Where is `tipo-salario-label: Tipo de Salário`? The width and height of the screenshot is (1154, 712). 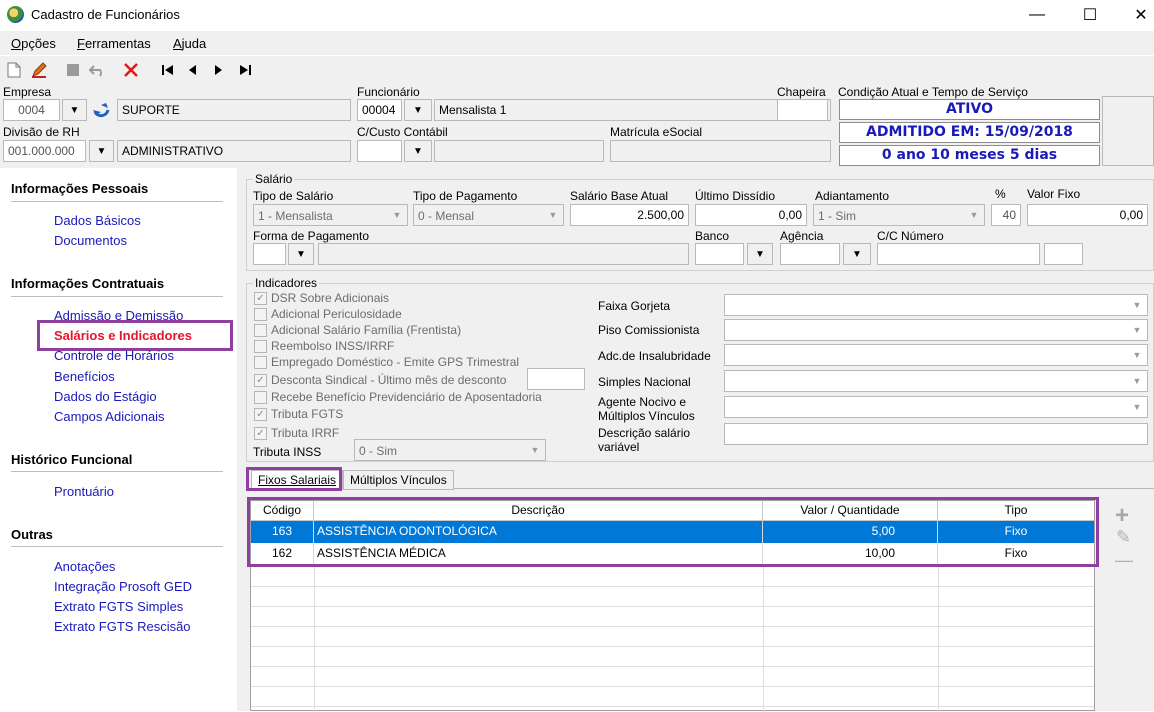
tipo-salario-label: Tipo de Salário is located at coordinates (293, 196).